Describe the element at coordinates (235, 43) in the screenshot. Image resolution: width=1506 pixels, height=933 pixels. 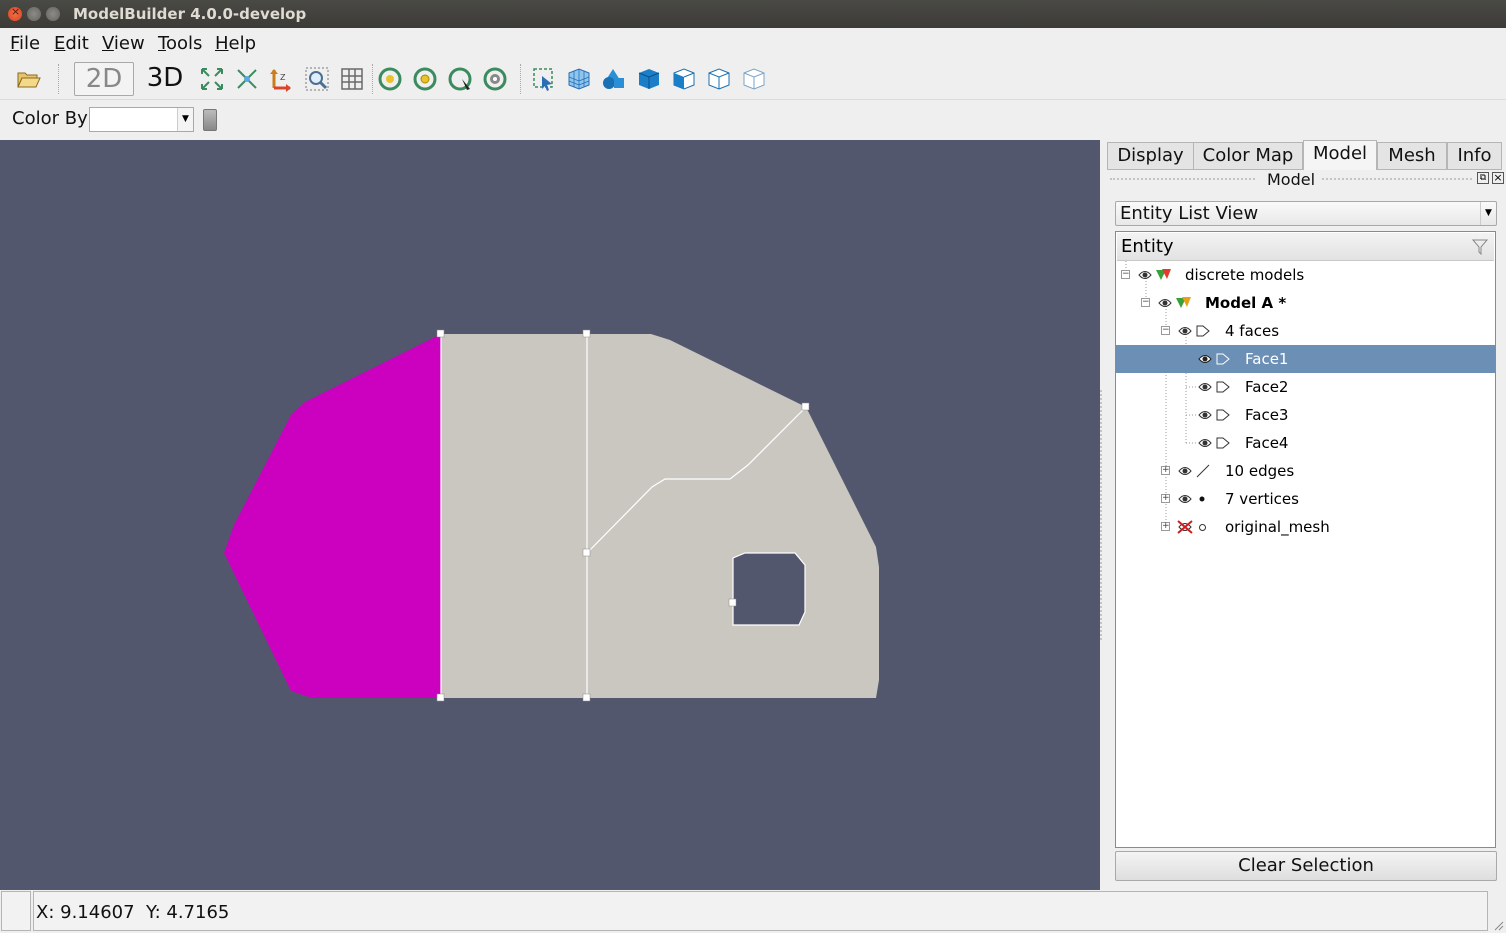
I see `menu-help: Help` at that location.